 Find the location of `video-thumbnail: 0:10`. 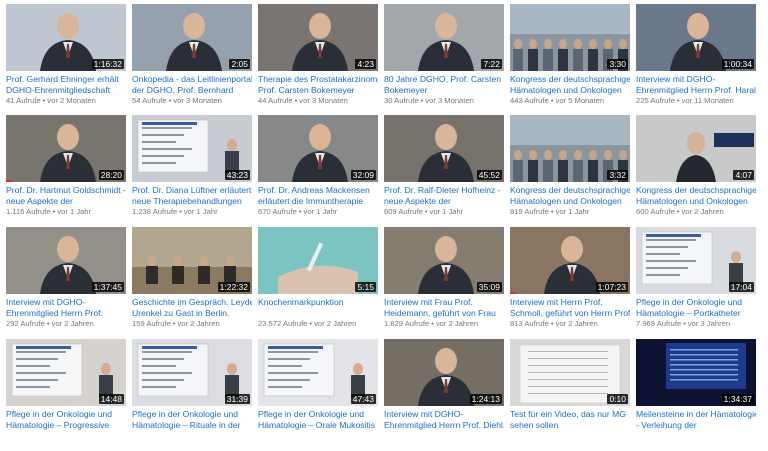

video-thumbnail: 0:10 is located at coordinates (570, 372).